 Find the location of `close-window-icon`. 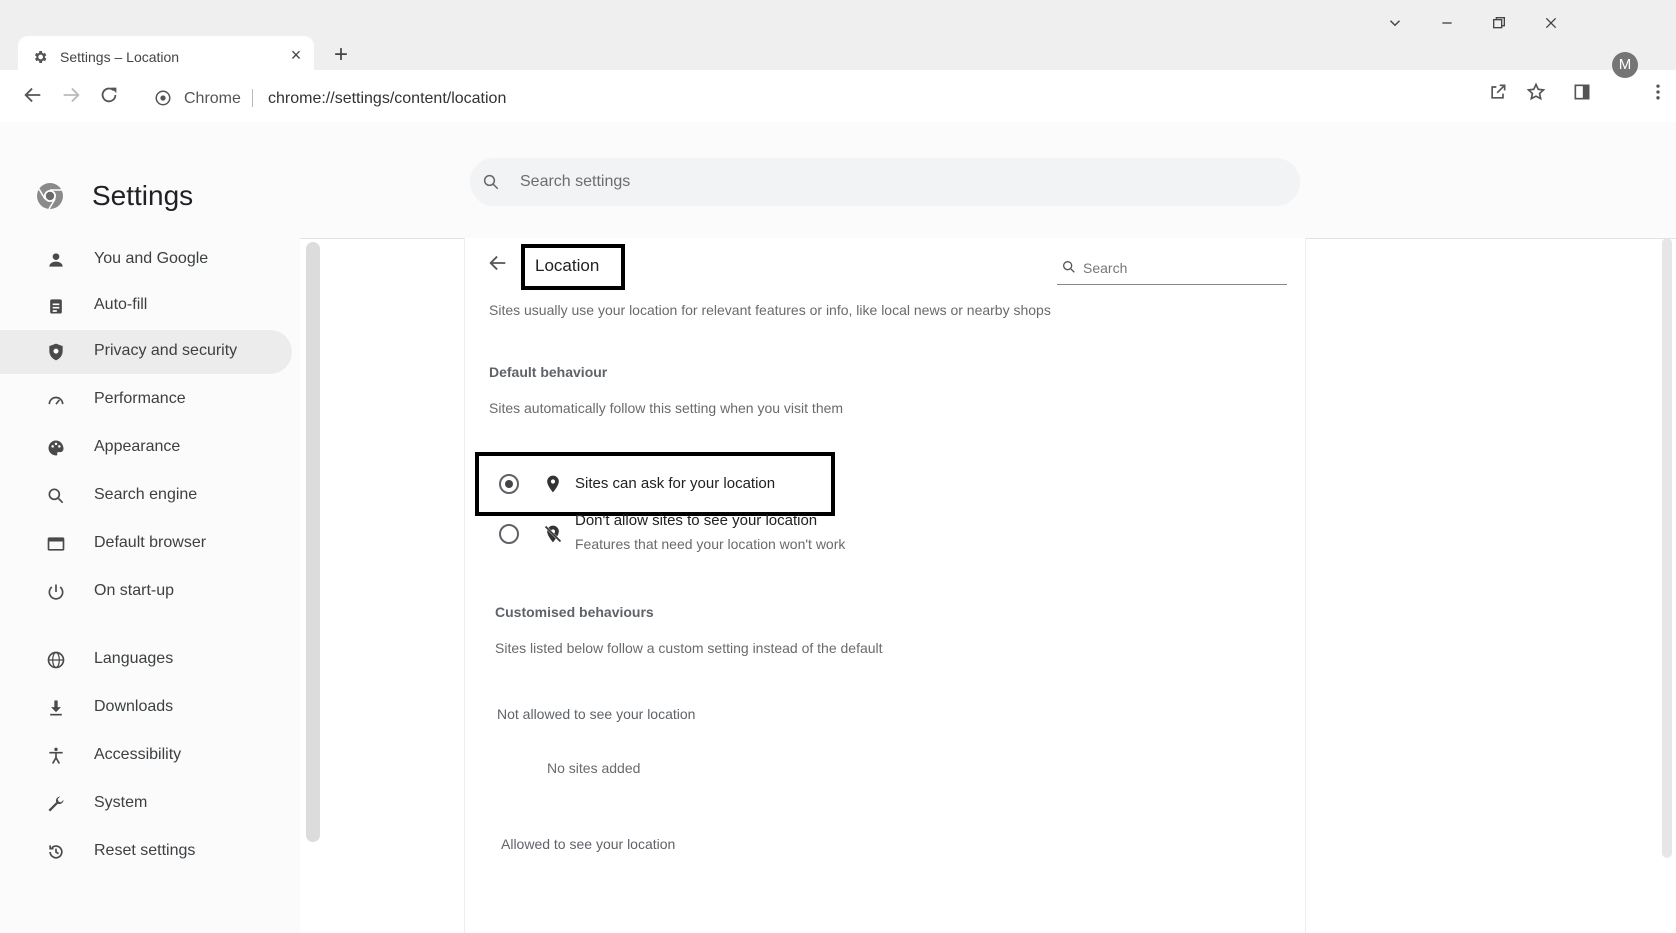

close-window-icon is located at coordinates (1551, 23).